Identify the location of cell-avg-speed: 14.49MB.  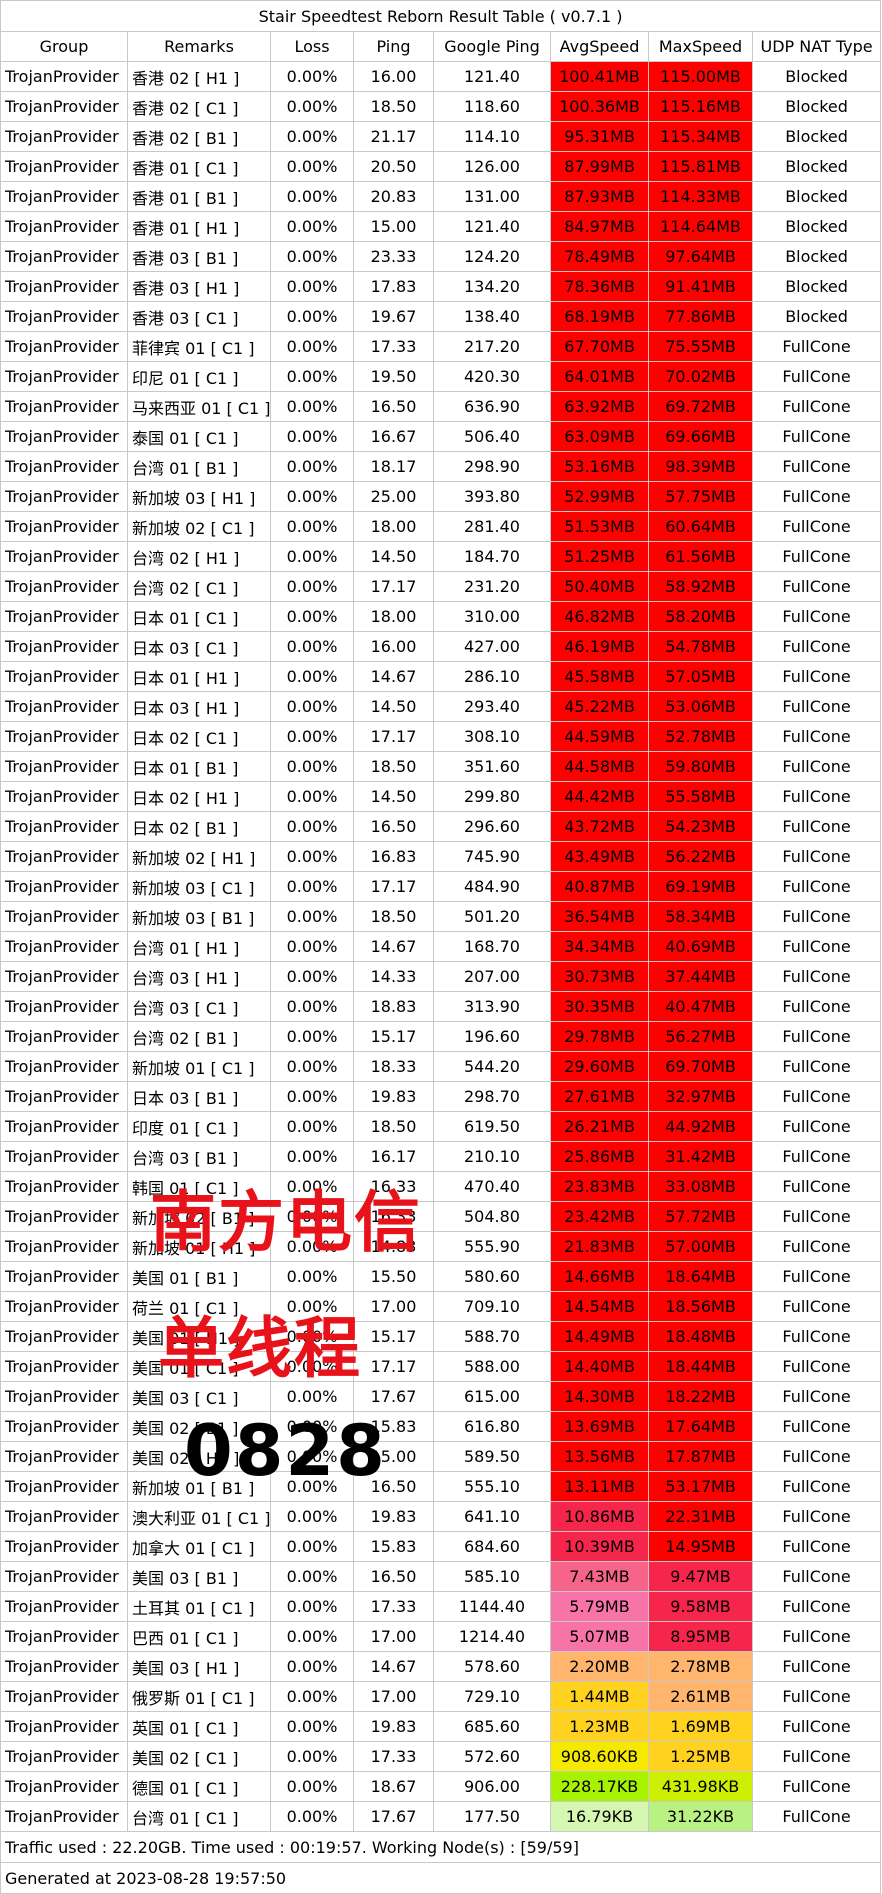
(599, 1336).